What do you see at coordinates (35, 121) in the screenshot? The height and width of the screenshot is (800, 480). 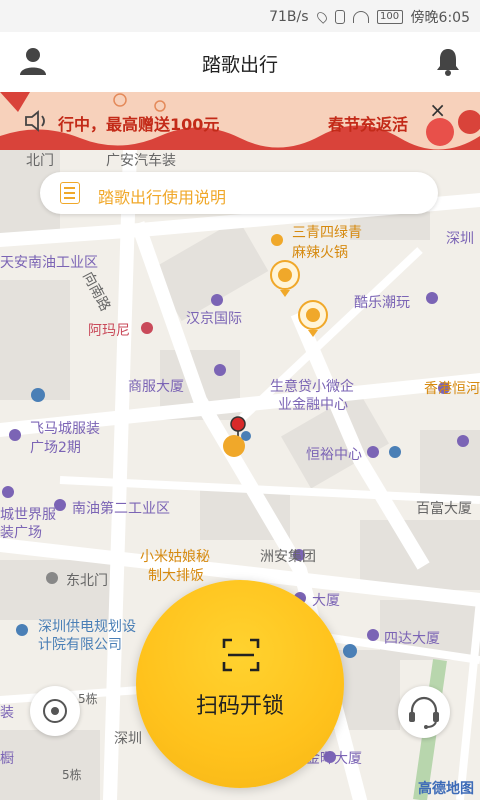 I see `speaker-icon` at bounding box center [35, 121].